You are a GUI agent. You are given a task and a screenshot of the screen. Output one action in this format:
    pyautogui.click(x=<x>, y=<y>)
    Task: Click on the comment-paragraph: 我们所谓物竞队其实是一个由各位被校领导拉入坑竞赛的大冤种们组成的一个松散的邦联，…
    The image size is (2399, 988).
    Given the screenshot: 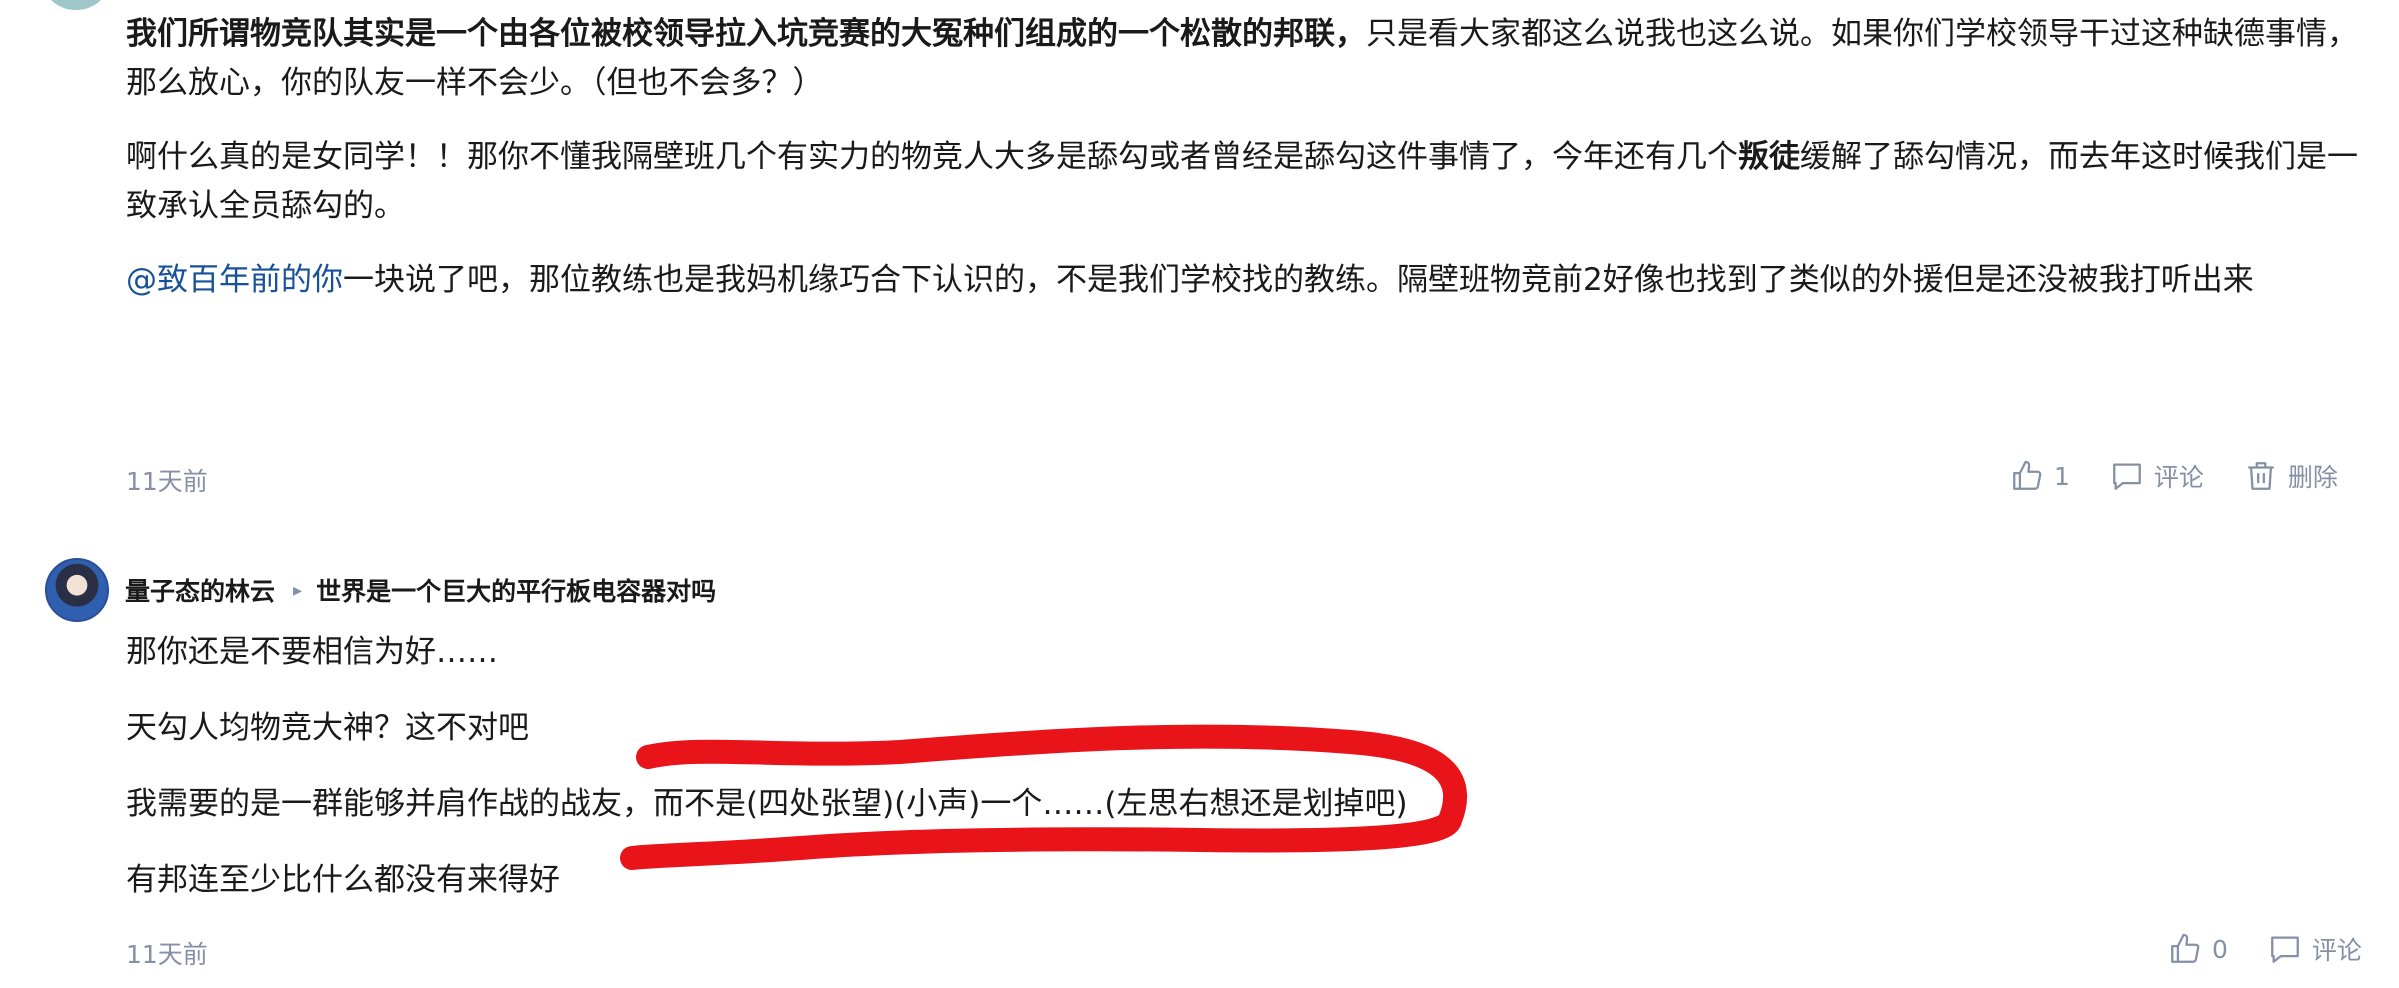 What is the action you would take?
    pyautogui.click(x=1246, y=59)
    